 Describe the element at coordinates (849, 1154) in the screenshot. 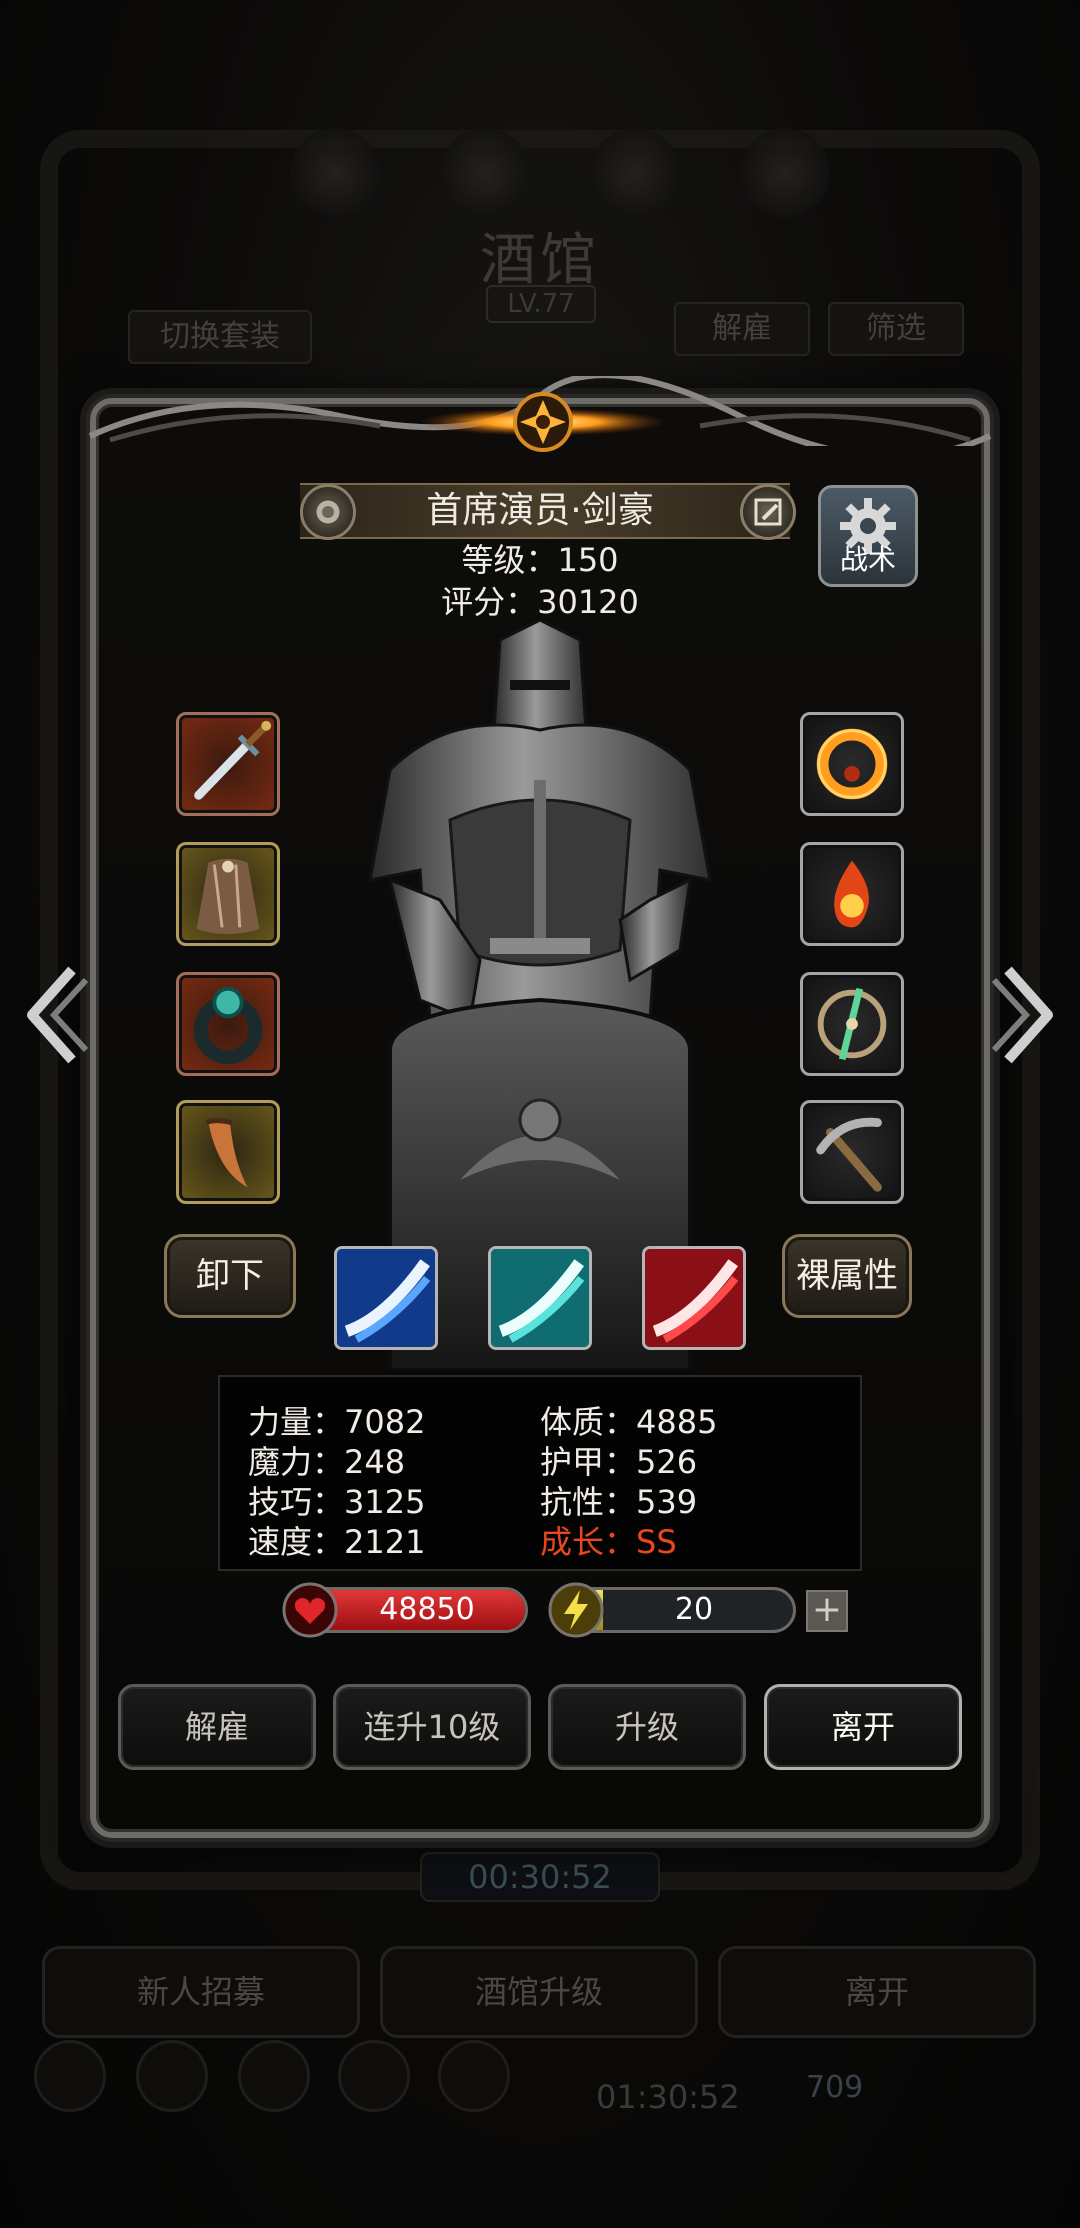

I see `pickaxe-icon` at that location.